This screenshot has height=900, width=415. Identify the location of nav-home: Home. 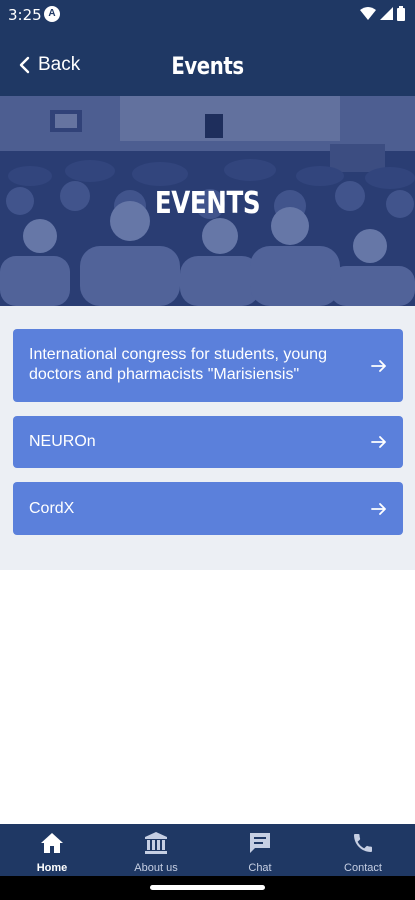
(52, 850).